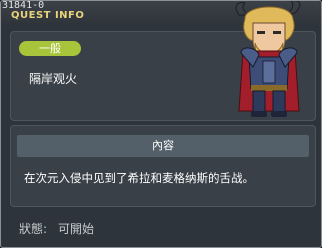 This screenshot has width=322, height=248. Describe the element at coordinates (268, 59) in the screenshot. I see `npc-portrait-icon` at that location.